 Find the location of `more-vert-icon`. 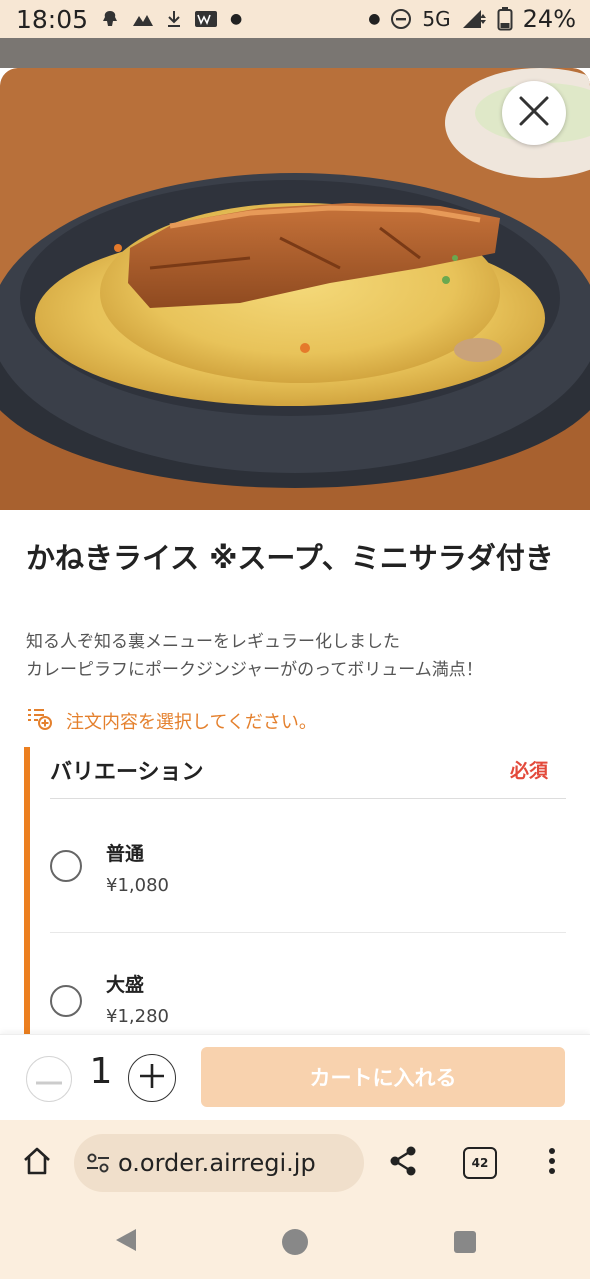

more-vert-icon is located at coordinates (552, 1163).